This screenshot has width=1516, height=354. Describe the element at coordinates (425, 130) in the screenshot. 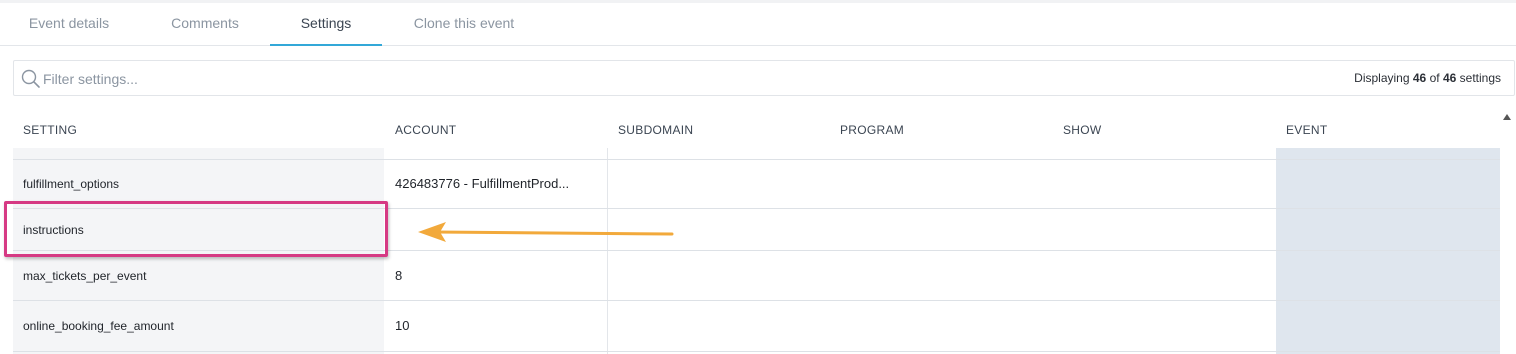

I see `column-header-account: ACCOUNT` at that location.